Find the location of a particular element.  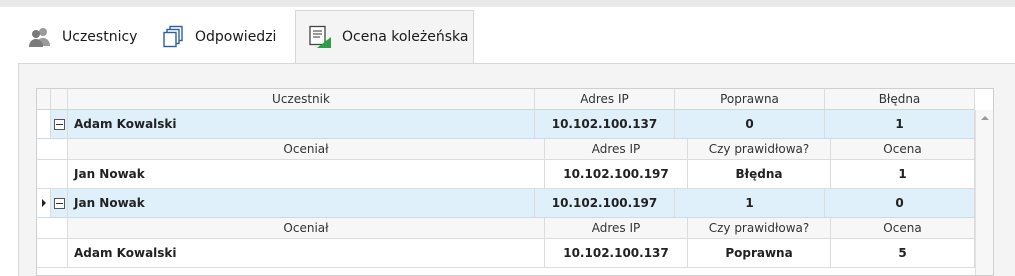

tab-answers: Odpowiedzi is located at coordinates (218, 36).